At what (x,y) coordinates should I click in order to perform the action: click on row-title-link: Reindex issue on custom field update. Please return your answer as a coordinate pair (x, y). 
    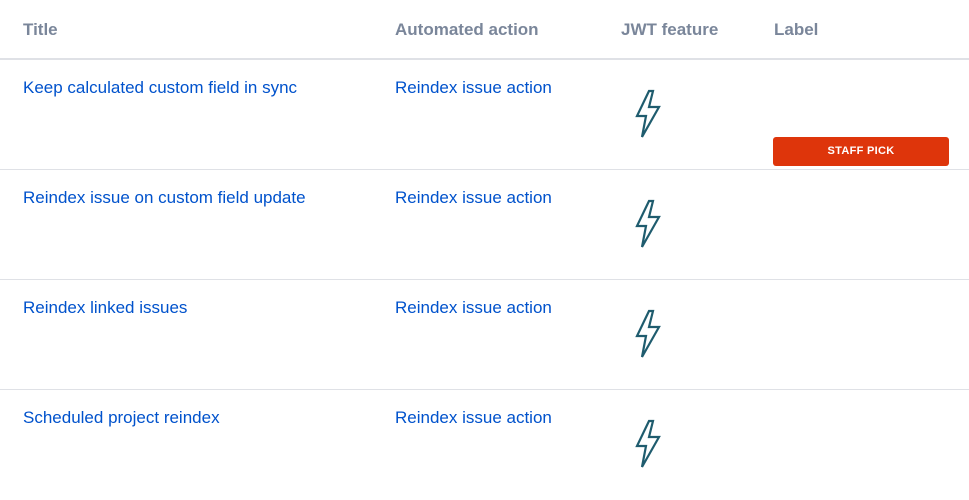
    Looking at the image, I should click on (164, 198).